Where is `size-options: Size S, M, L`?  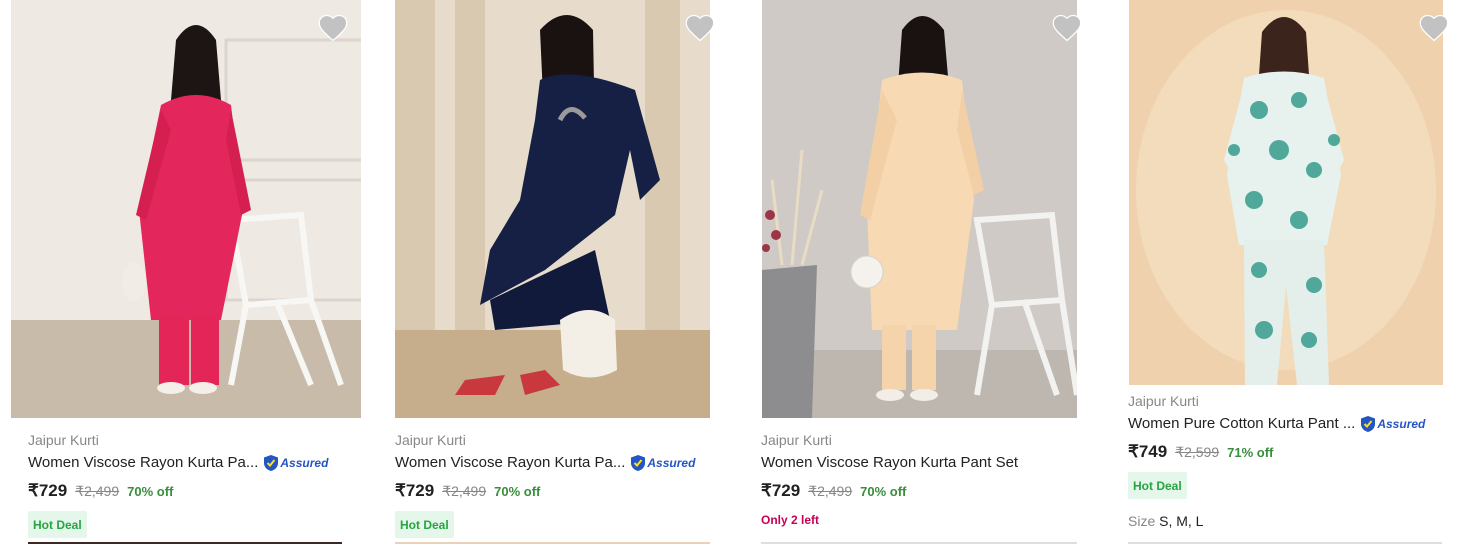 size-options: Size S, M, L is located at coordinates (1288, 521).